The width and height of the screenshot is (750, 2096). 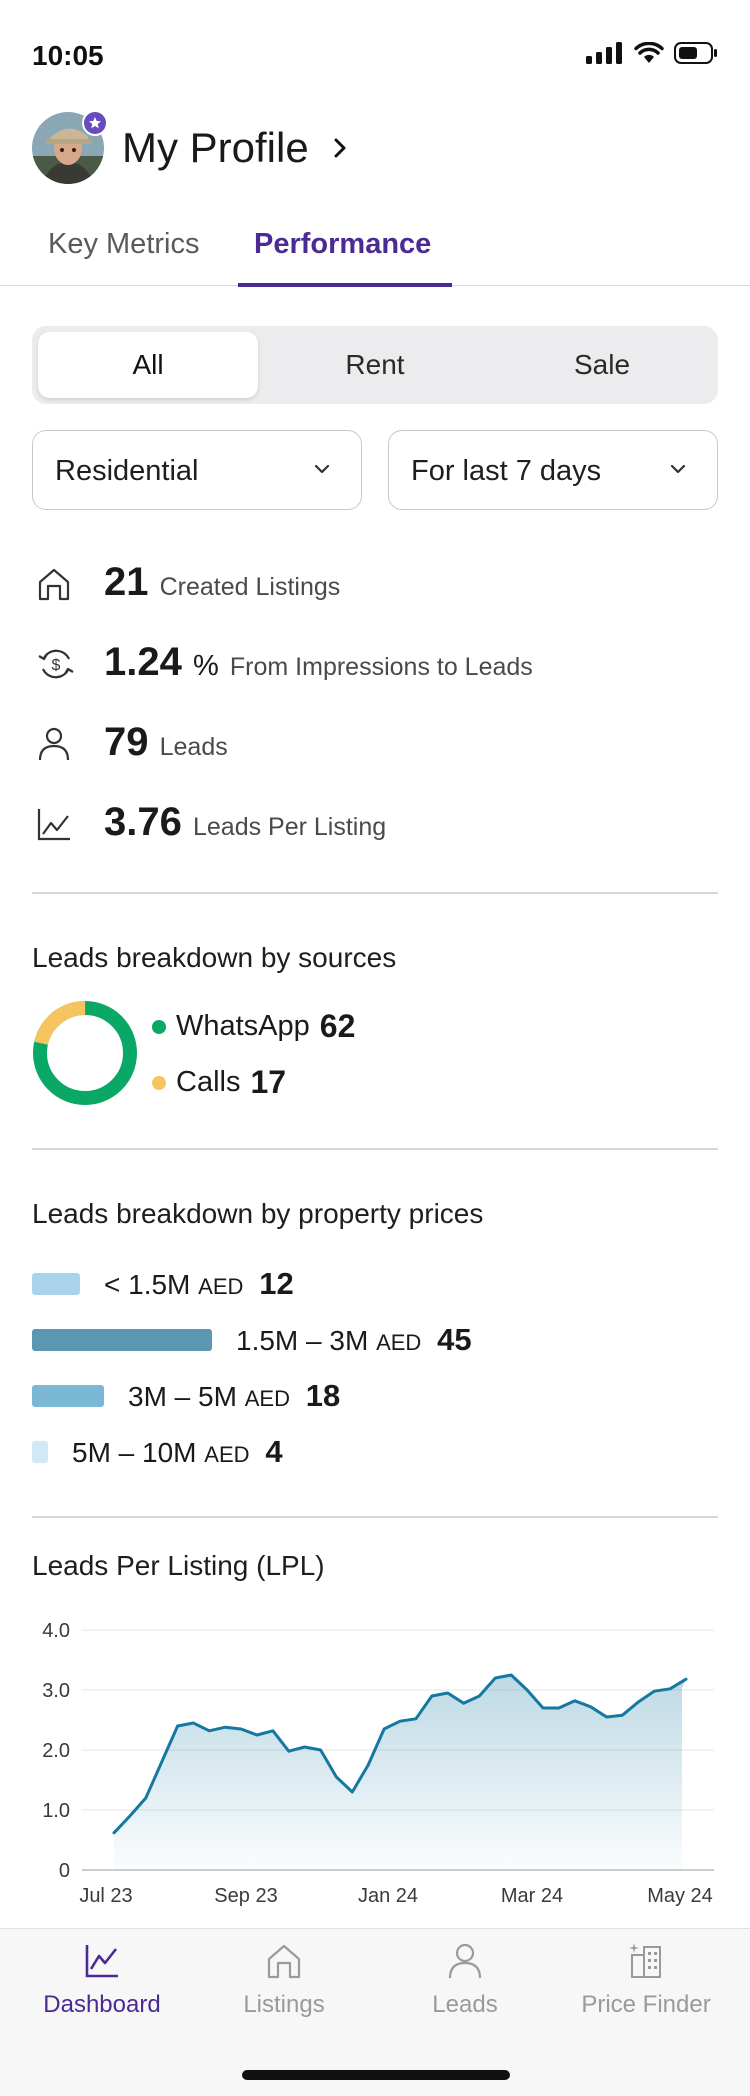 What do you see at coordinates (177, 1451) in the screenshot?
I see `price-label: 5M – 10M AED 4` at bounding box center [177, 1451].